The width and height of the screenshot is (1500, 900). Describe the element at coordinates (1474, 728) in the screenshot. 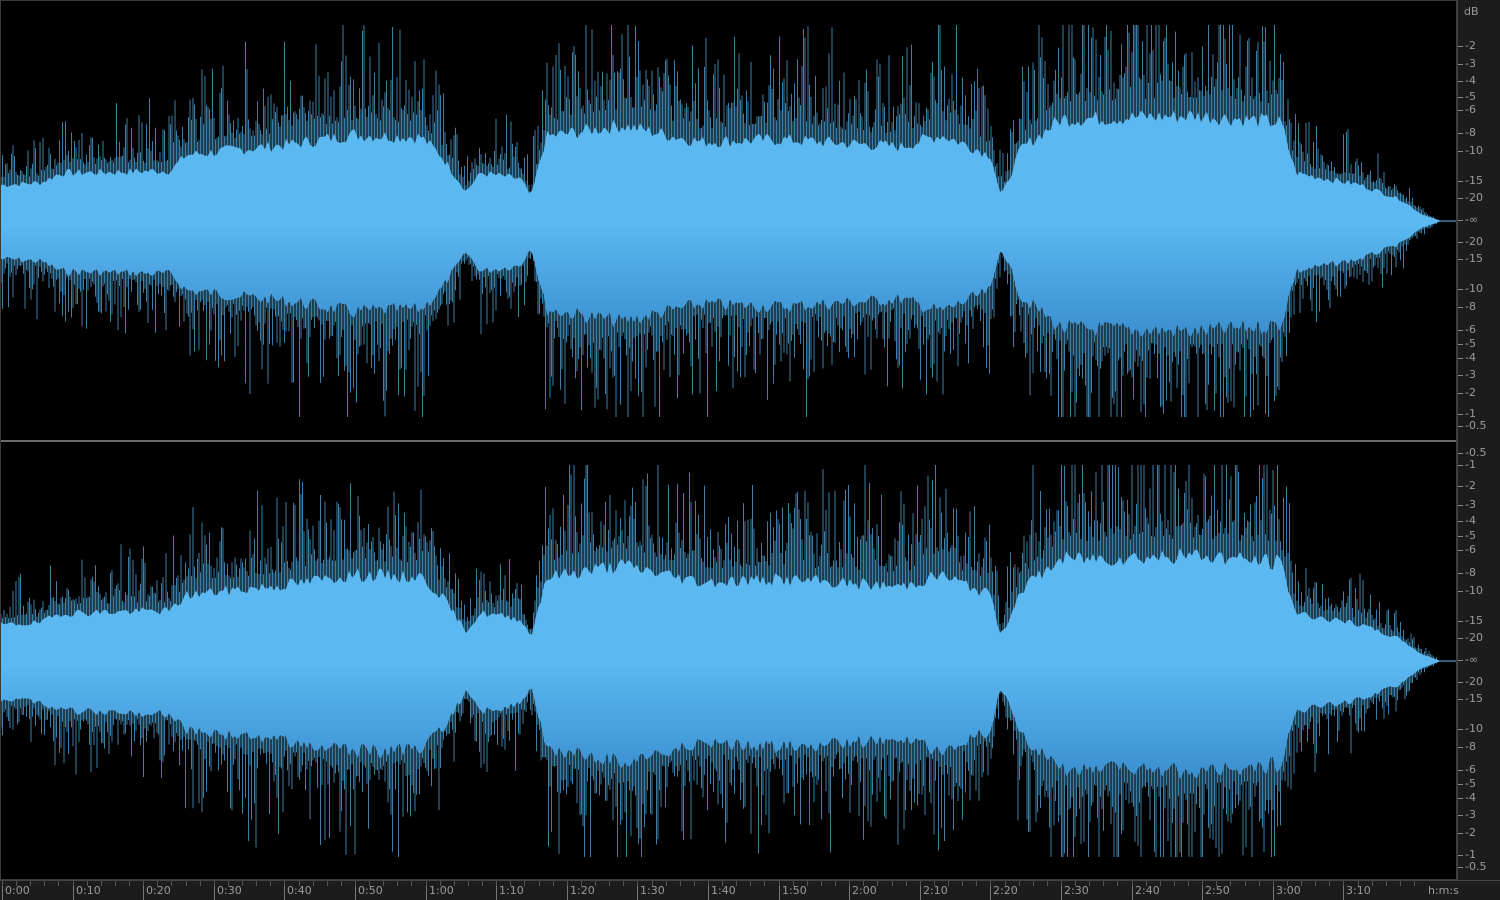

I see `right-channel-db-label: -10` at that location.